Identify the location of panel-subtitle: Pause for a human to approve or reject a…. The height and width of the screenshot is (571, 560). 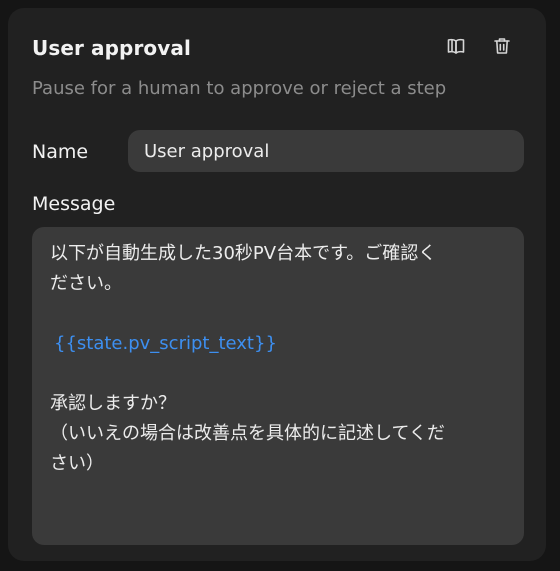
(239, 88).